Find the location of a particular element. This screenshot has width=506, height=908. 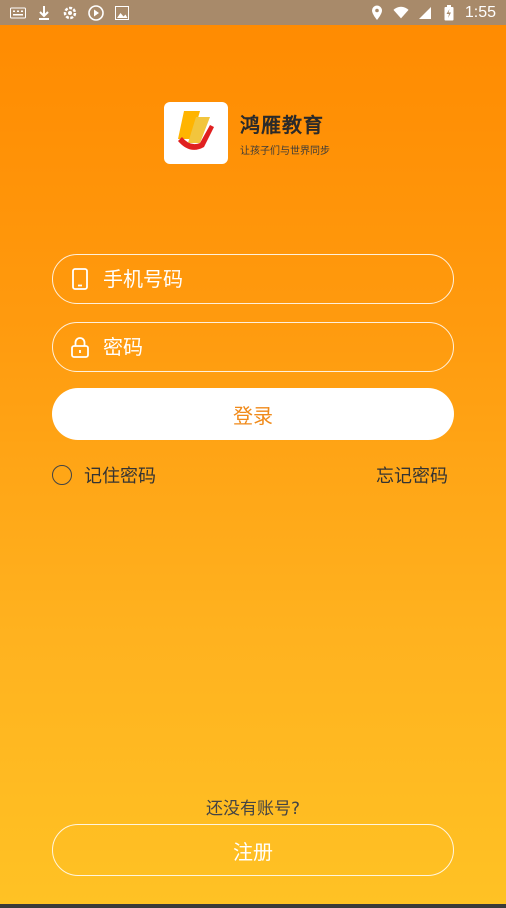

keyboard-icon is located at coordinates (18, 13).